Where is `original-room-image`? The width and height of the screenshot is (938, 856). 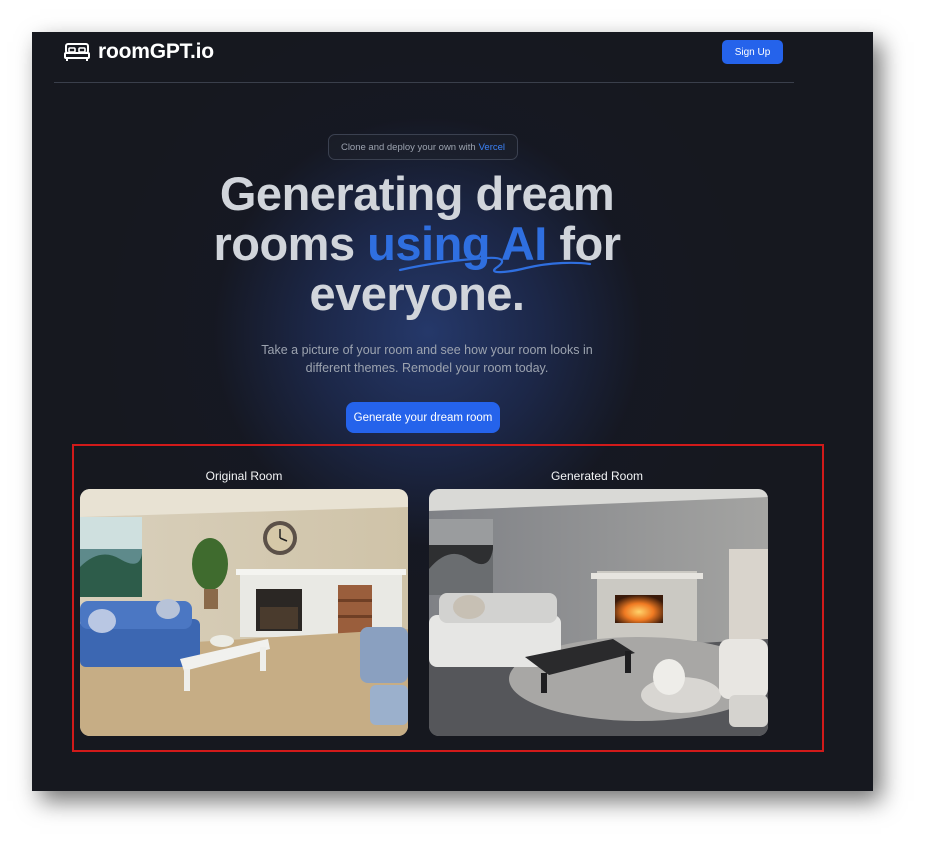 original-room-image is located at coordinates (244, 612).